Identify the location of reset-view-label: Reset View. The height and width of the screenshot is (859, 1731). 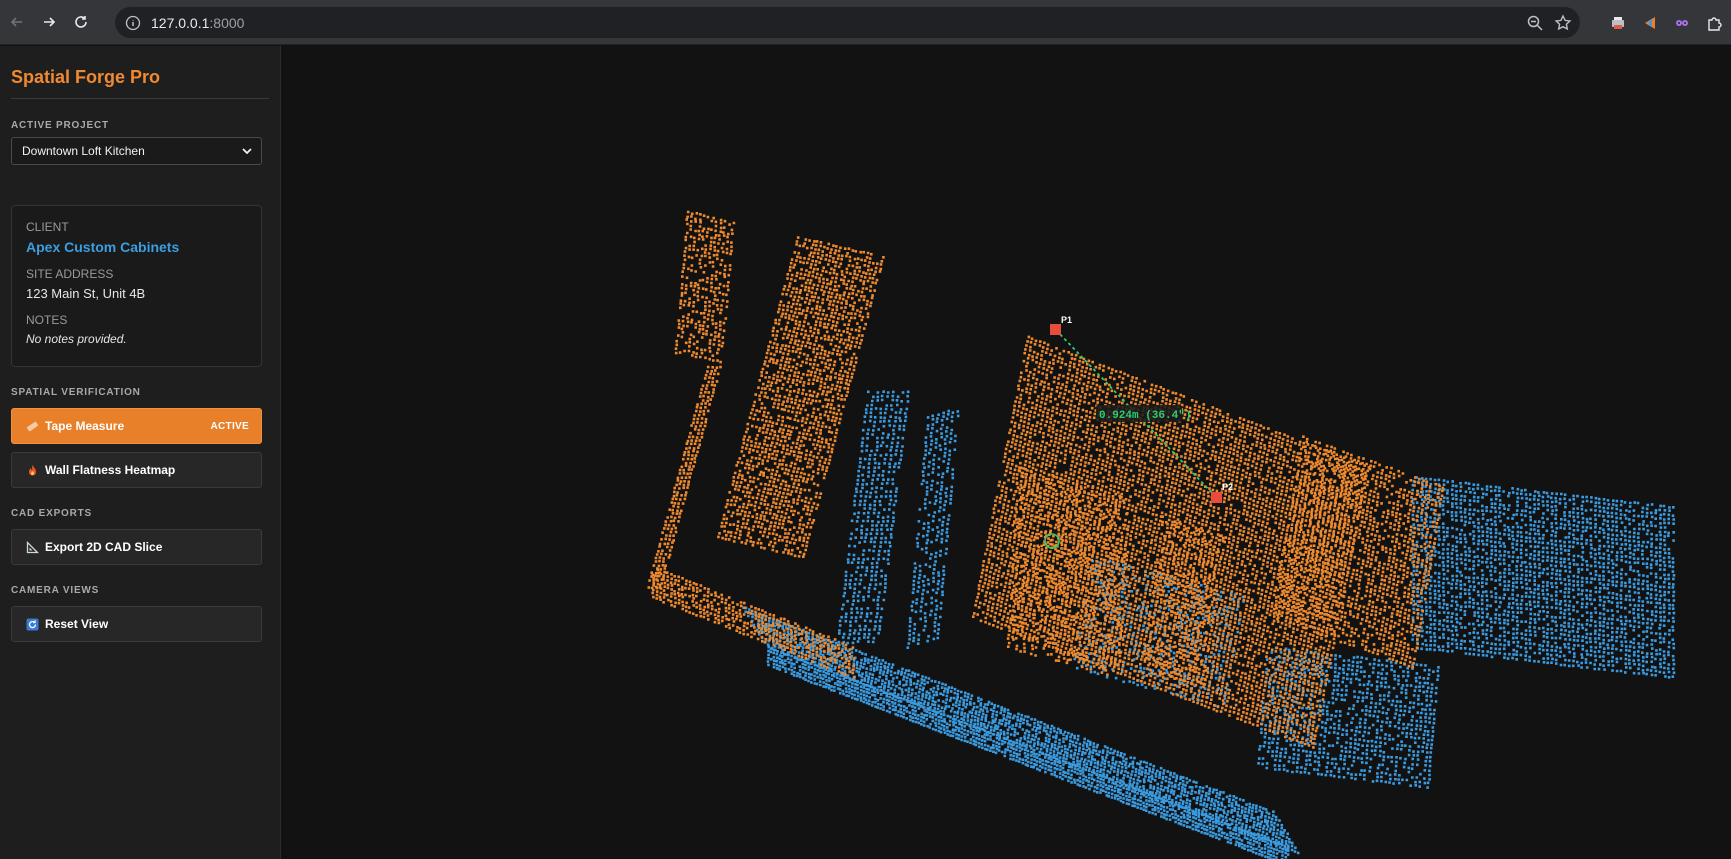
(77, 624).